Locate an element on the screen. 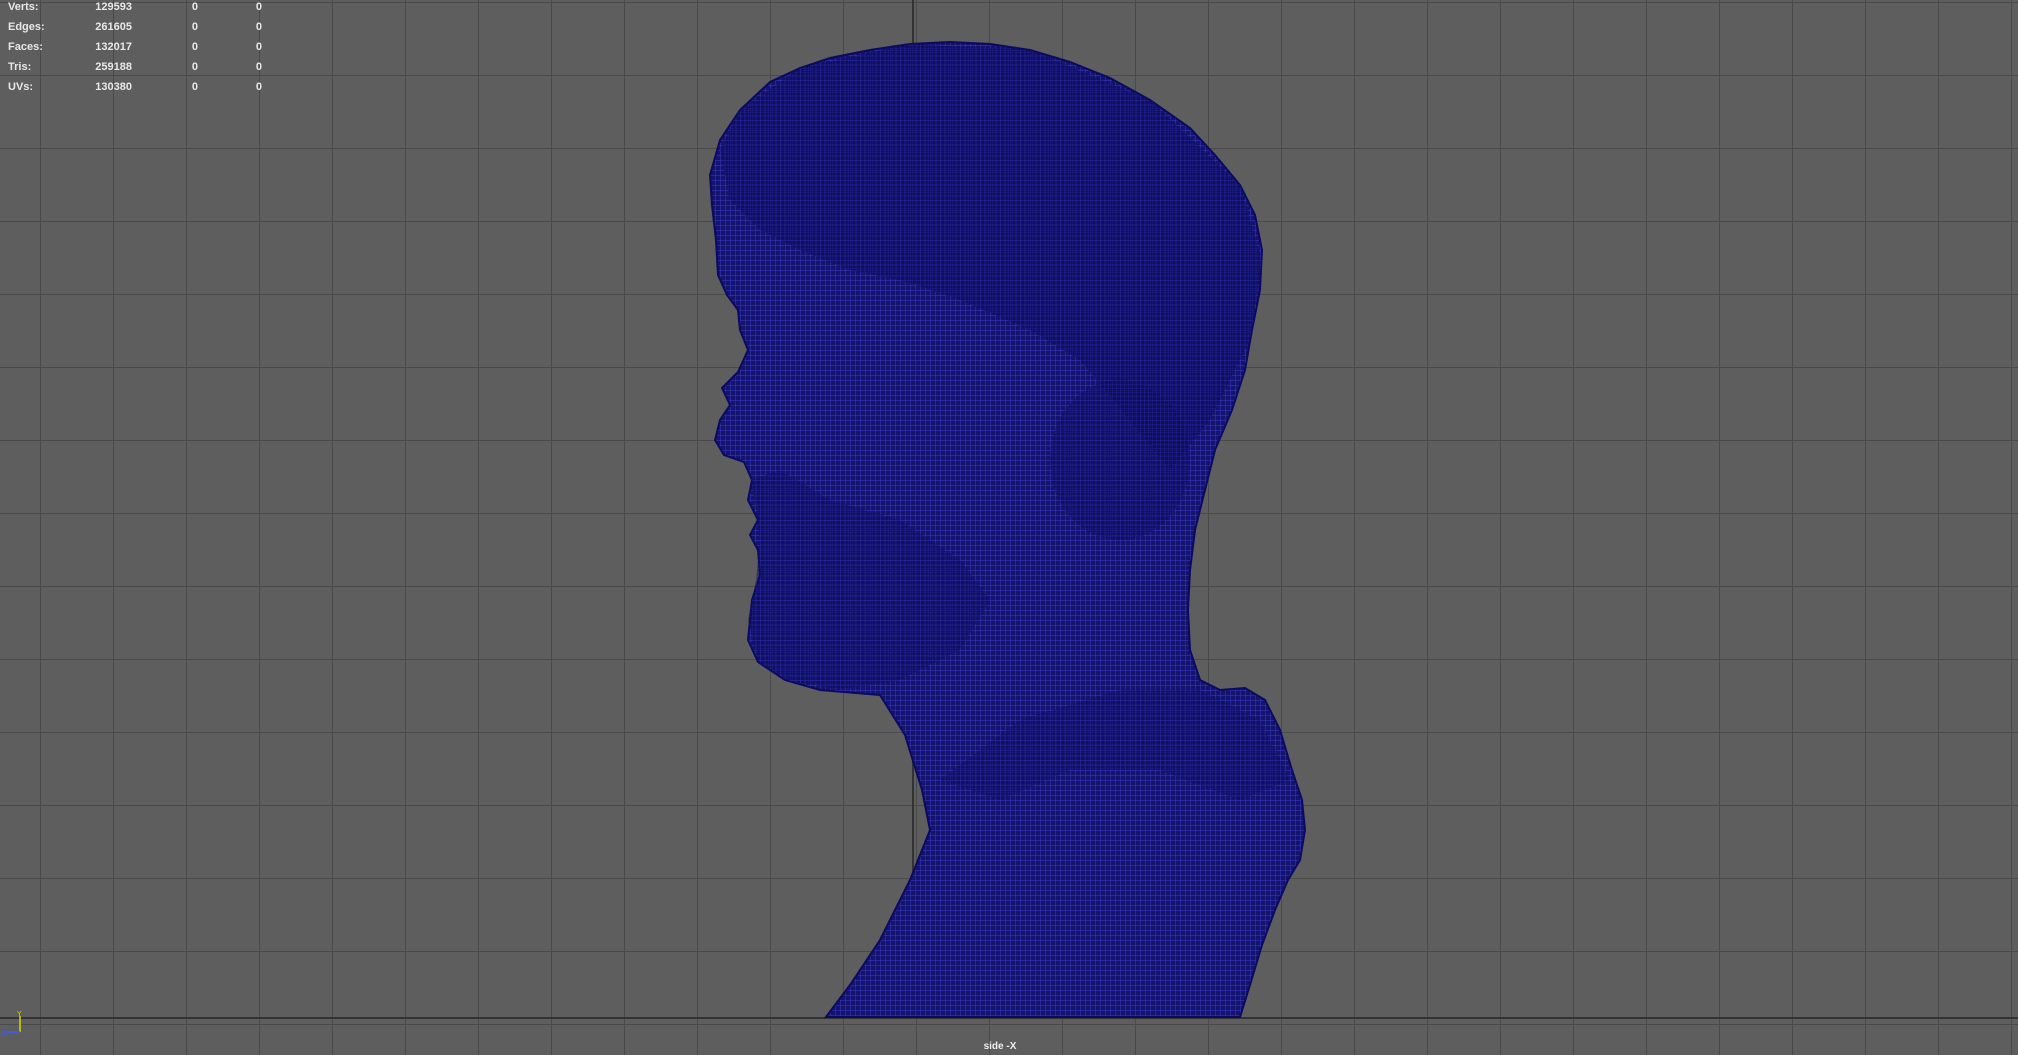 The image size is (2018, 1055). hud-value-total: 130380 is located at coordinates (113, 87).